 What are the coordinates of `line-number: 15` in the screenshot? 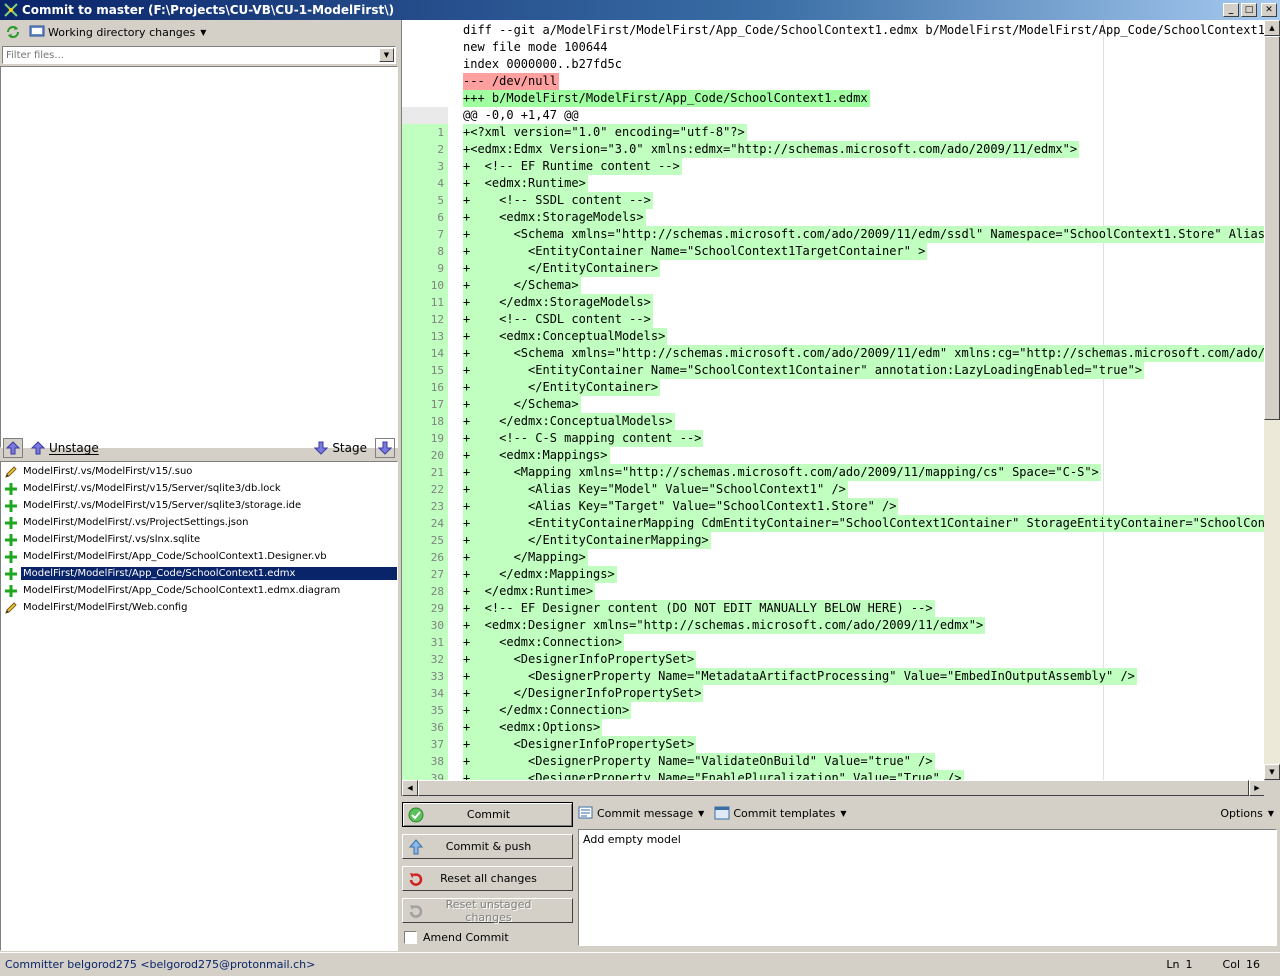 It's located at (425, 370).